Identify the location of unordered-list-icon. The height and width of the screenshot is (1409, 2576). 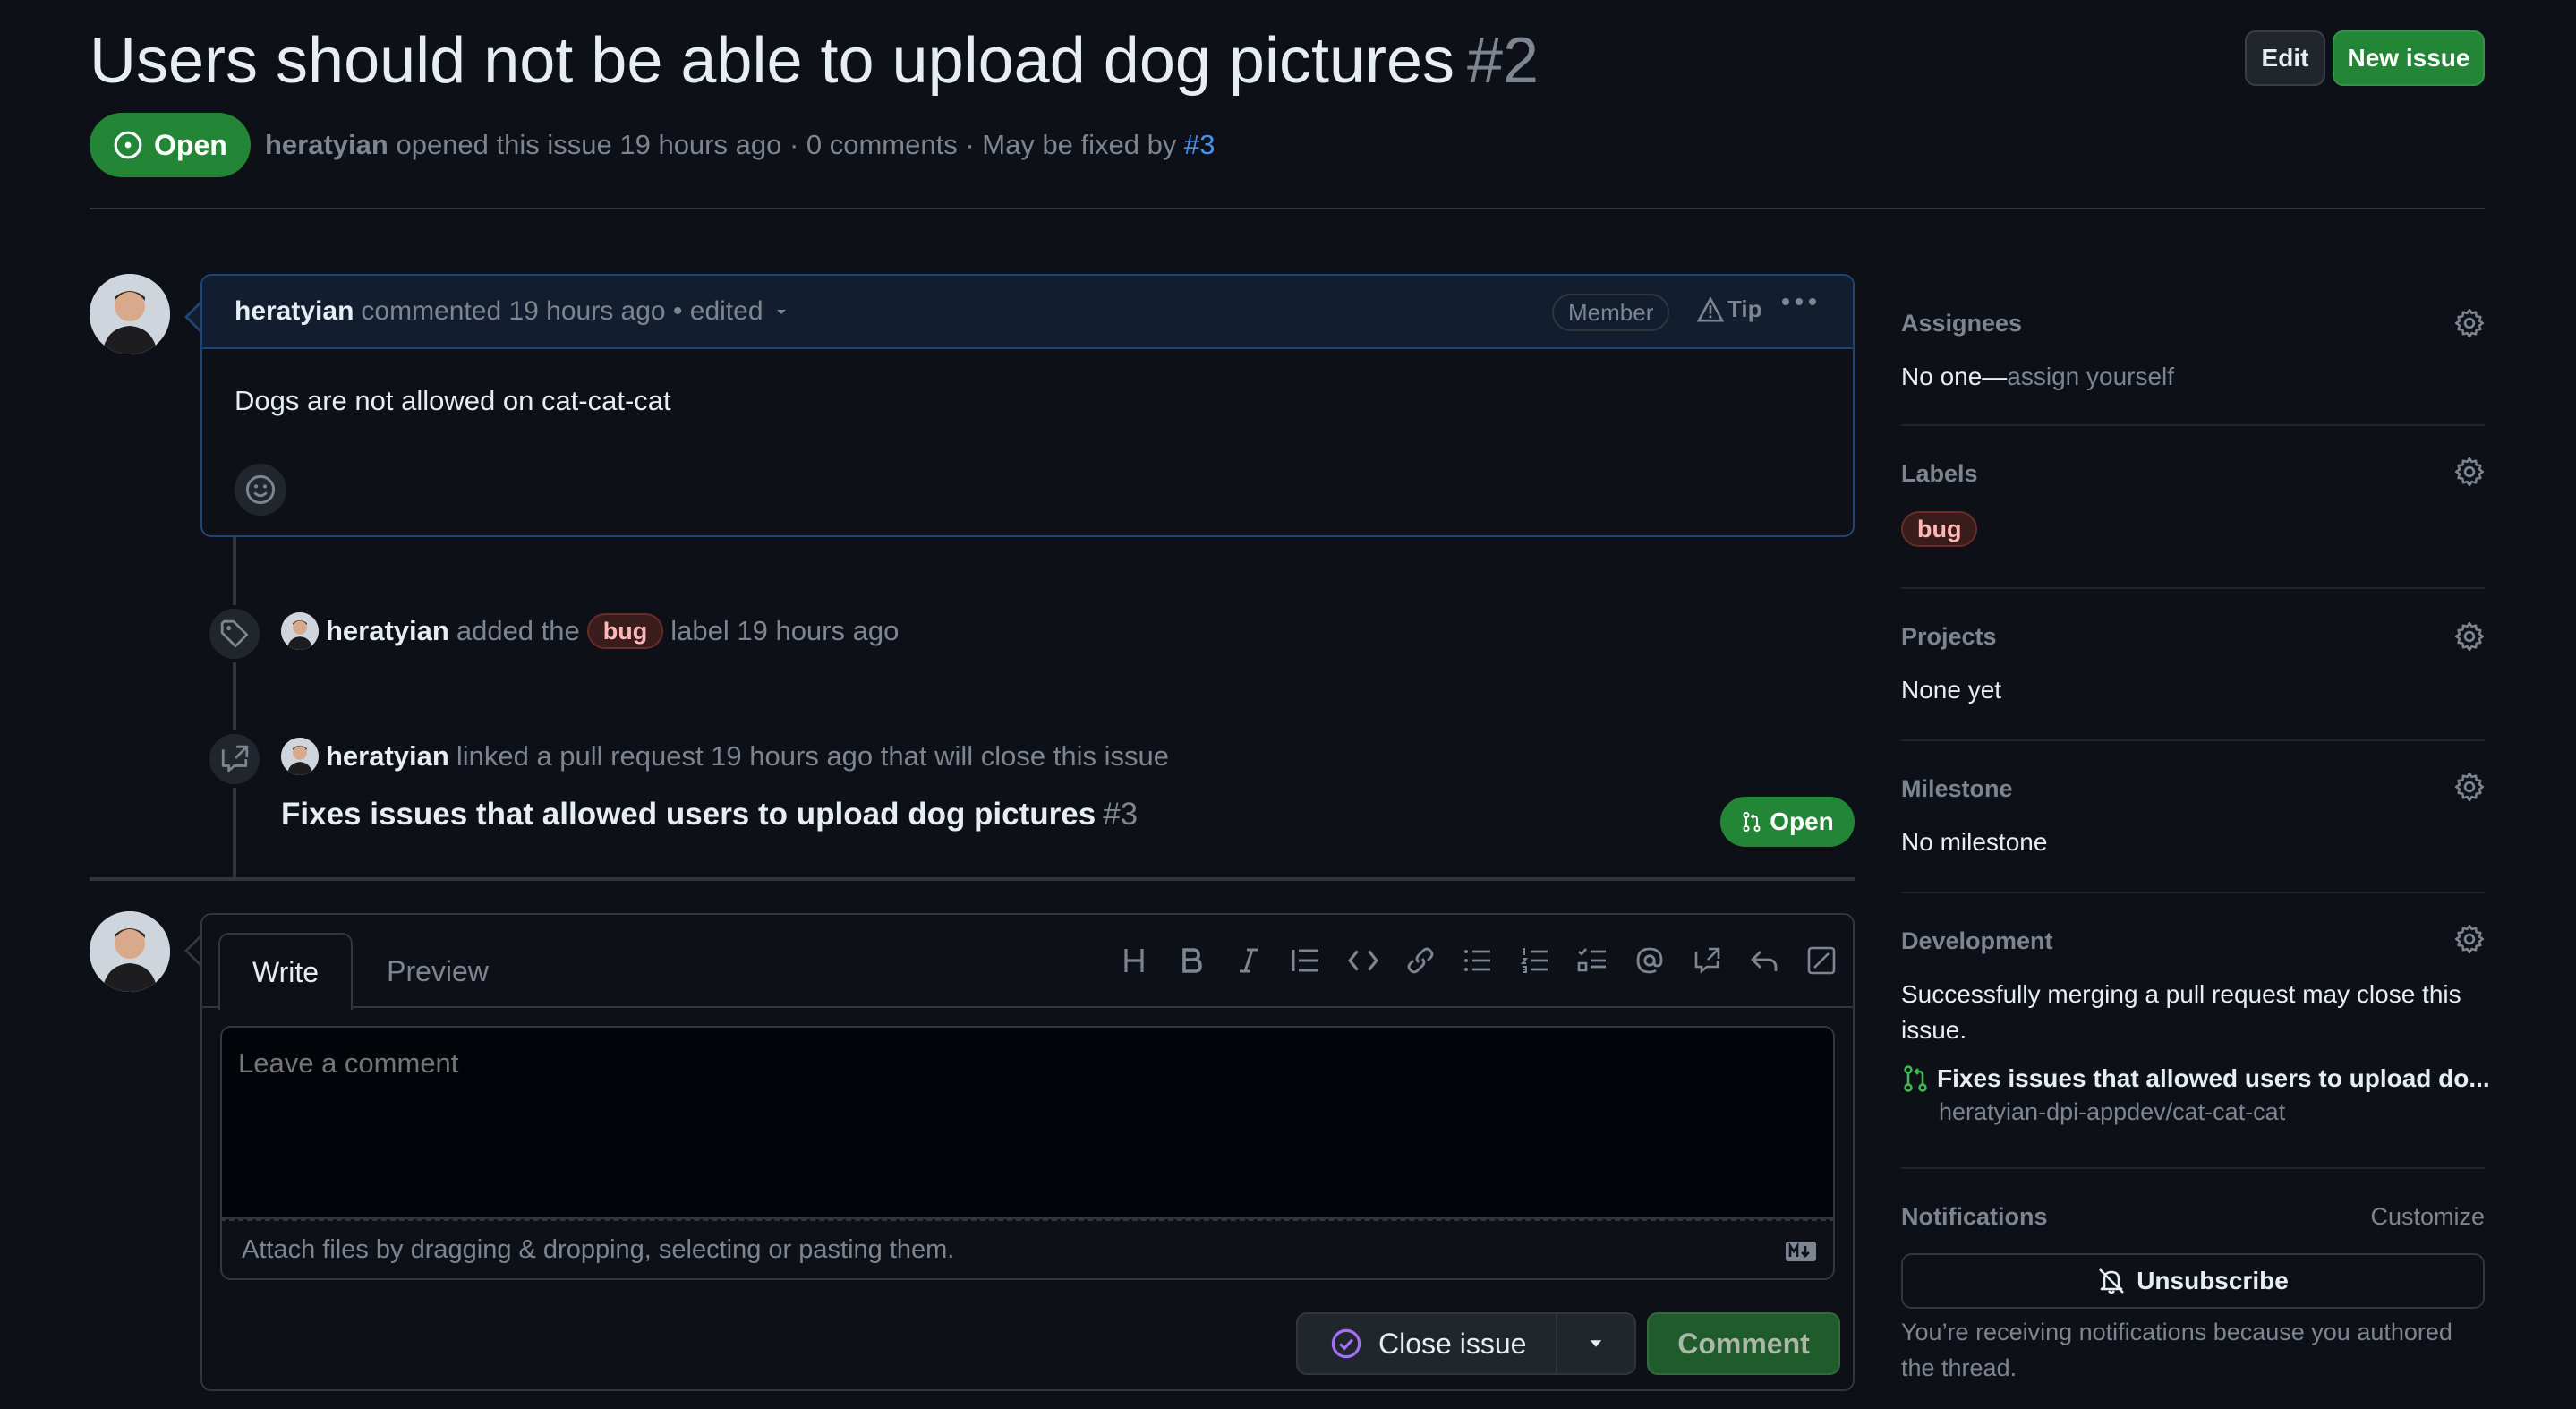
(1478, 961).